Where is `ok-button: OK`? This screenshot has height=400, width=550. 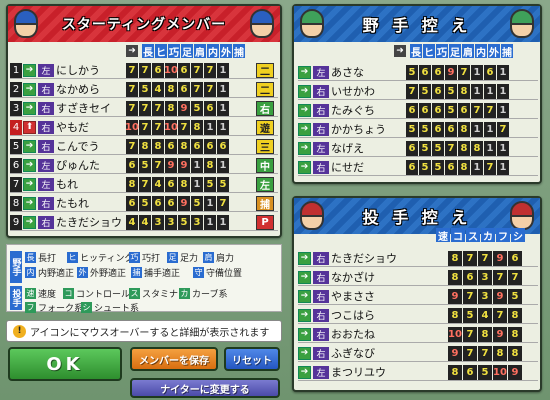 ok-button: OK is located at coordinates (65, 364).